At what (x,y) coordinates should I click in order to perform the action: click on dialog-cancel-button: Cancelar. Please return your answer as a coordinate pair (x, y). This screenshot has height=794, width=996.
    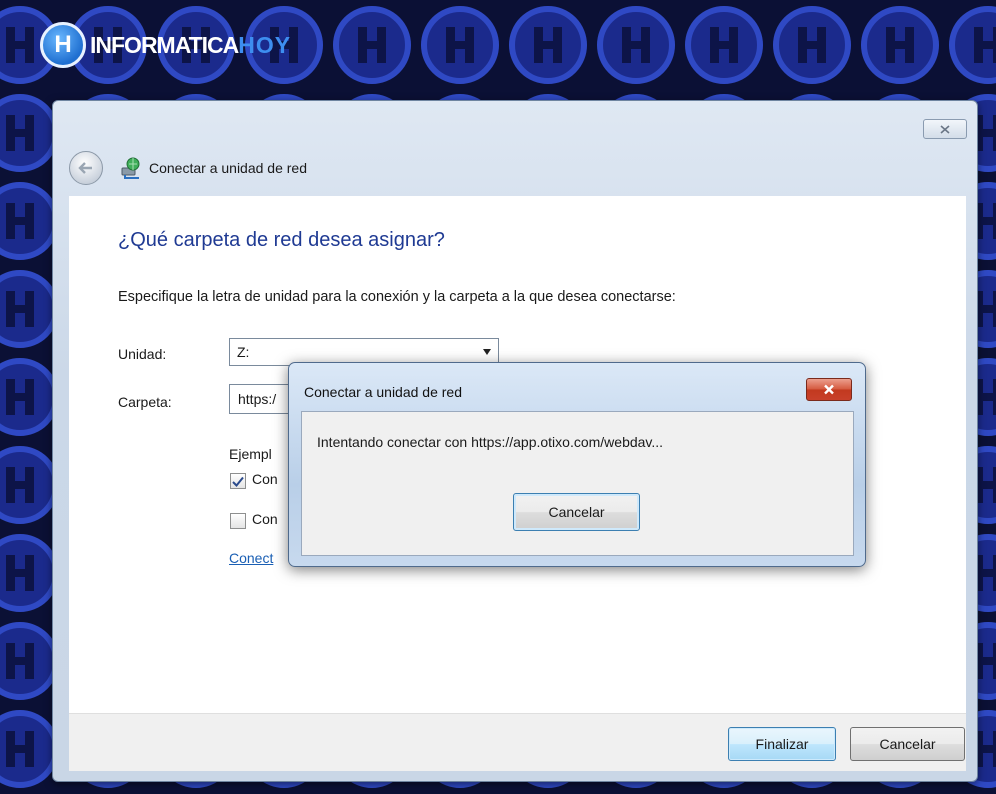
    Looking at the image, I should click on (576, 512).